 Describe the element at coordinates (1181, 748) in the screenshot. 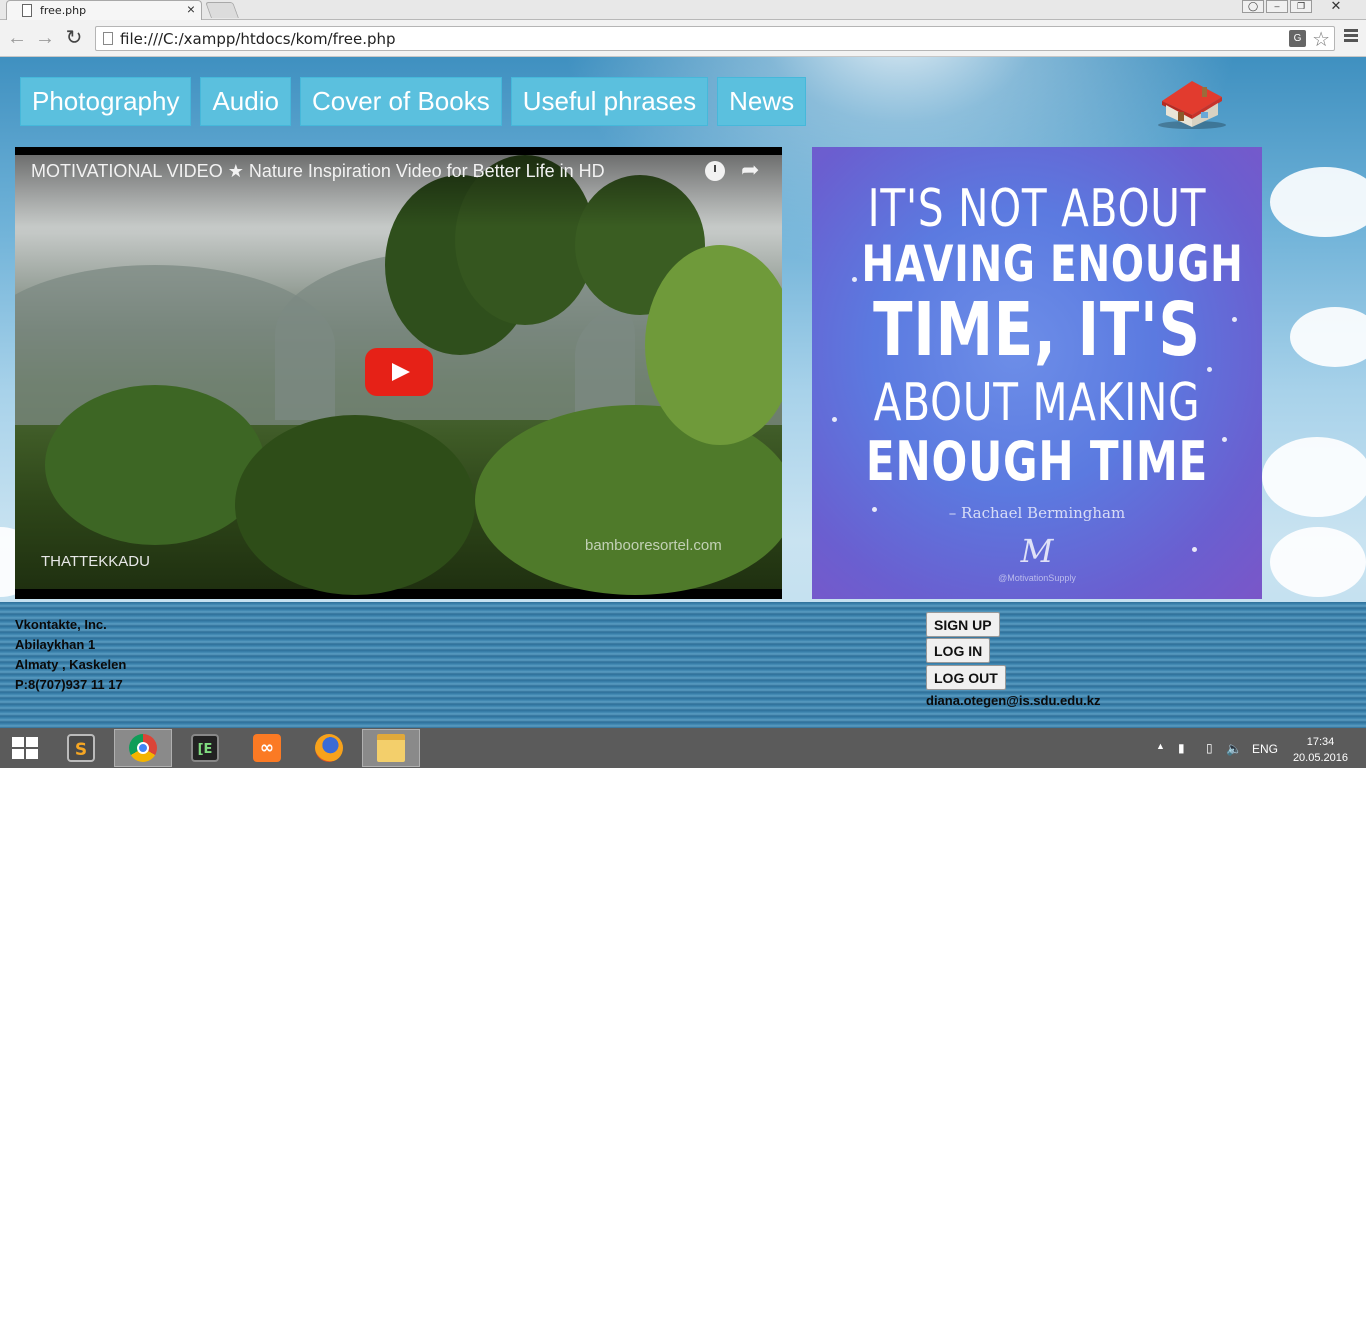

I see `network-icon: ▮` at that location.